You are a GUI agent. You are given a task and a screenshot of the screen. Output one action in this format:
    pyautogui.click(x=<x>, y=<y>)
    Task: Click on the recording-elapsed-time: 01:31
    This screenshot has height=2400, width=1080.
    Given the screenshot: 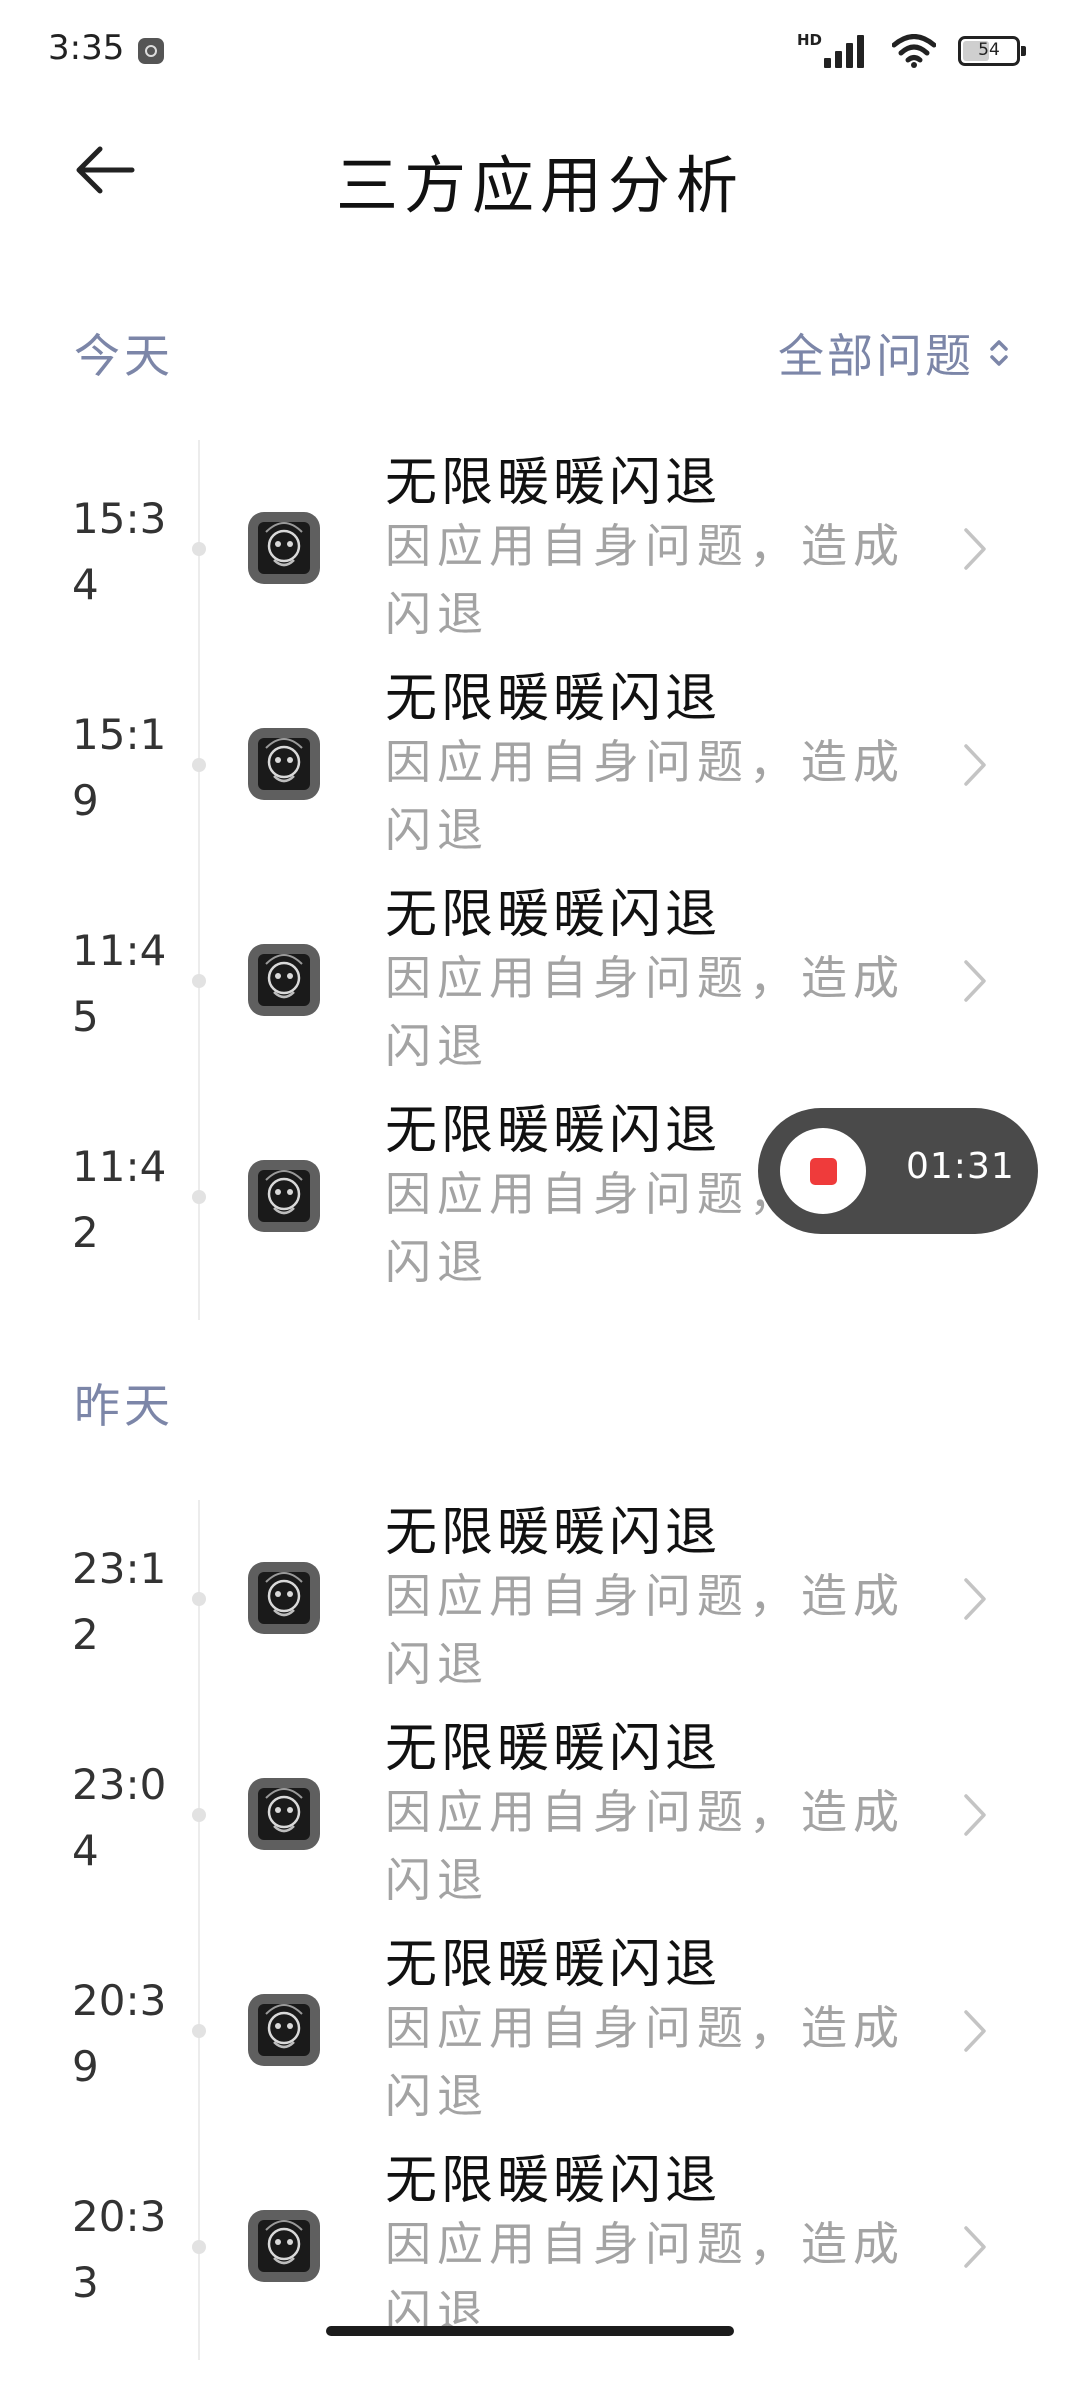 What is the action you would take?
    pyautogui.click(x=960, y=1166)
    